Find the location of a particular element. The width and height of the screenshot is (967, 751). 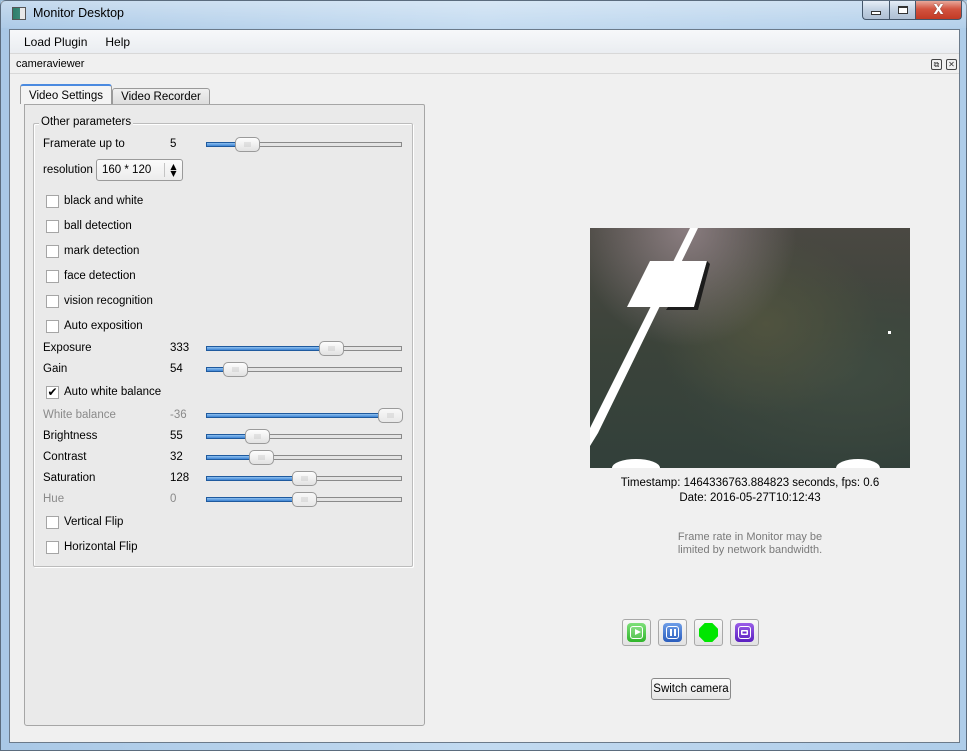

contrast-value: 32 is located at coordinates (176, 457).